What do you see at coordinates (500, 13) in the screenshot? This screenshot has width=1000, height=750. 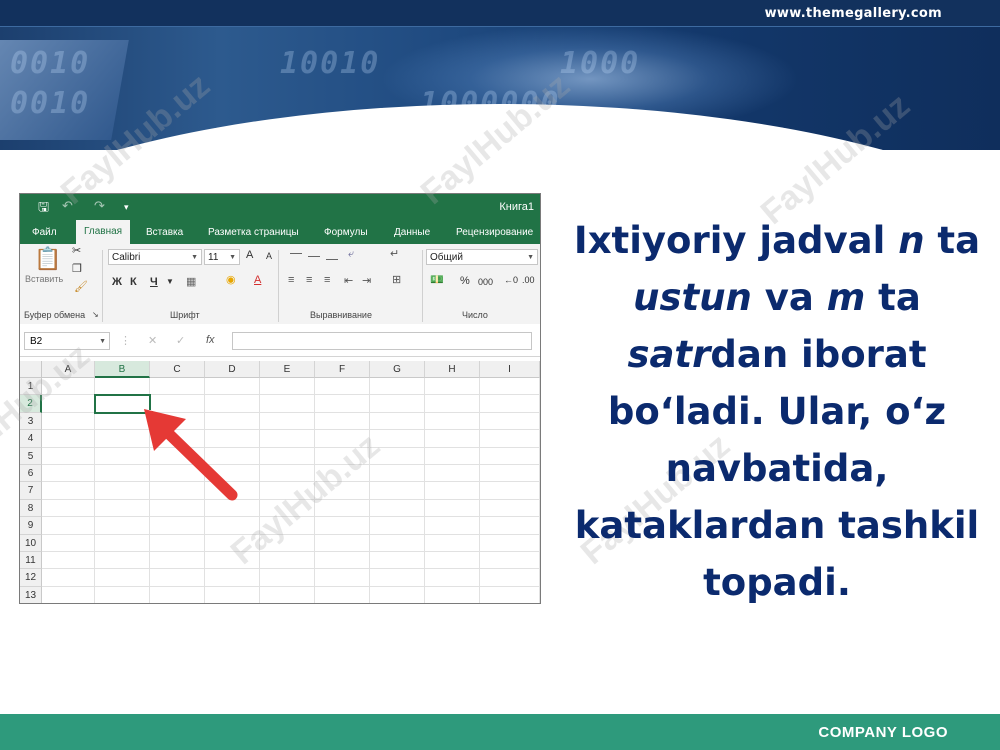 I see `header-topbar: www.themegallery.com` at bounding box center [500, 13].